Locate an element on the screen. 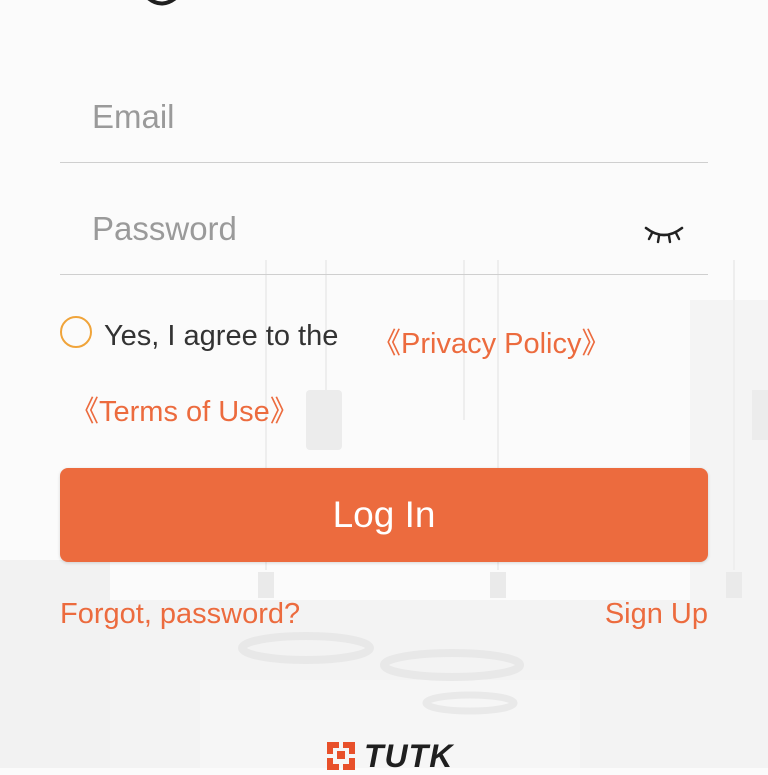 This screenshot has height=775, width=768. password-field is located at coordinates (384, 233).